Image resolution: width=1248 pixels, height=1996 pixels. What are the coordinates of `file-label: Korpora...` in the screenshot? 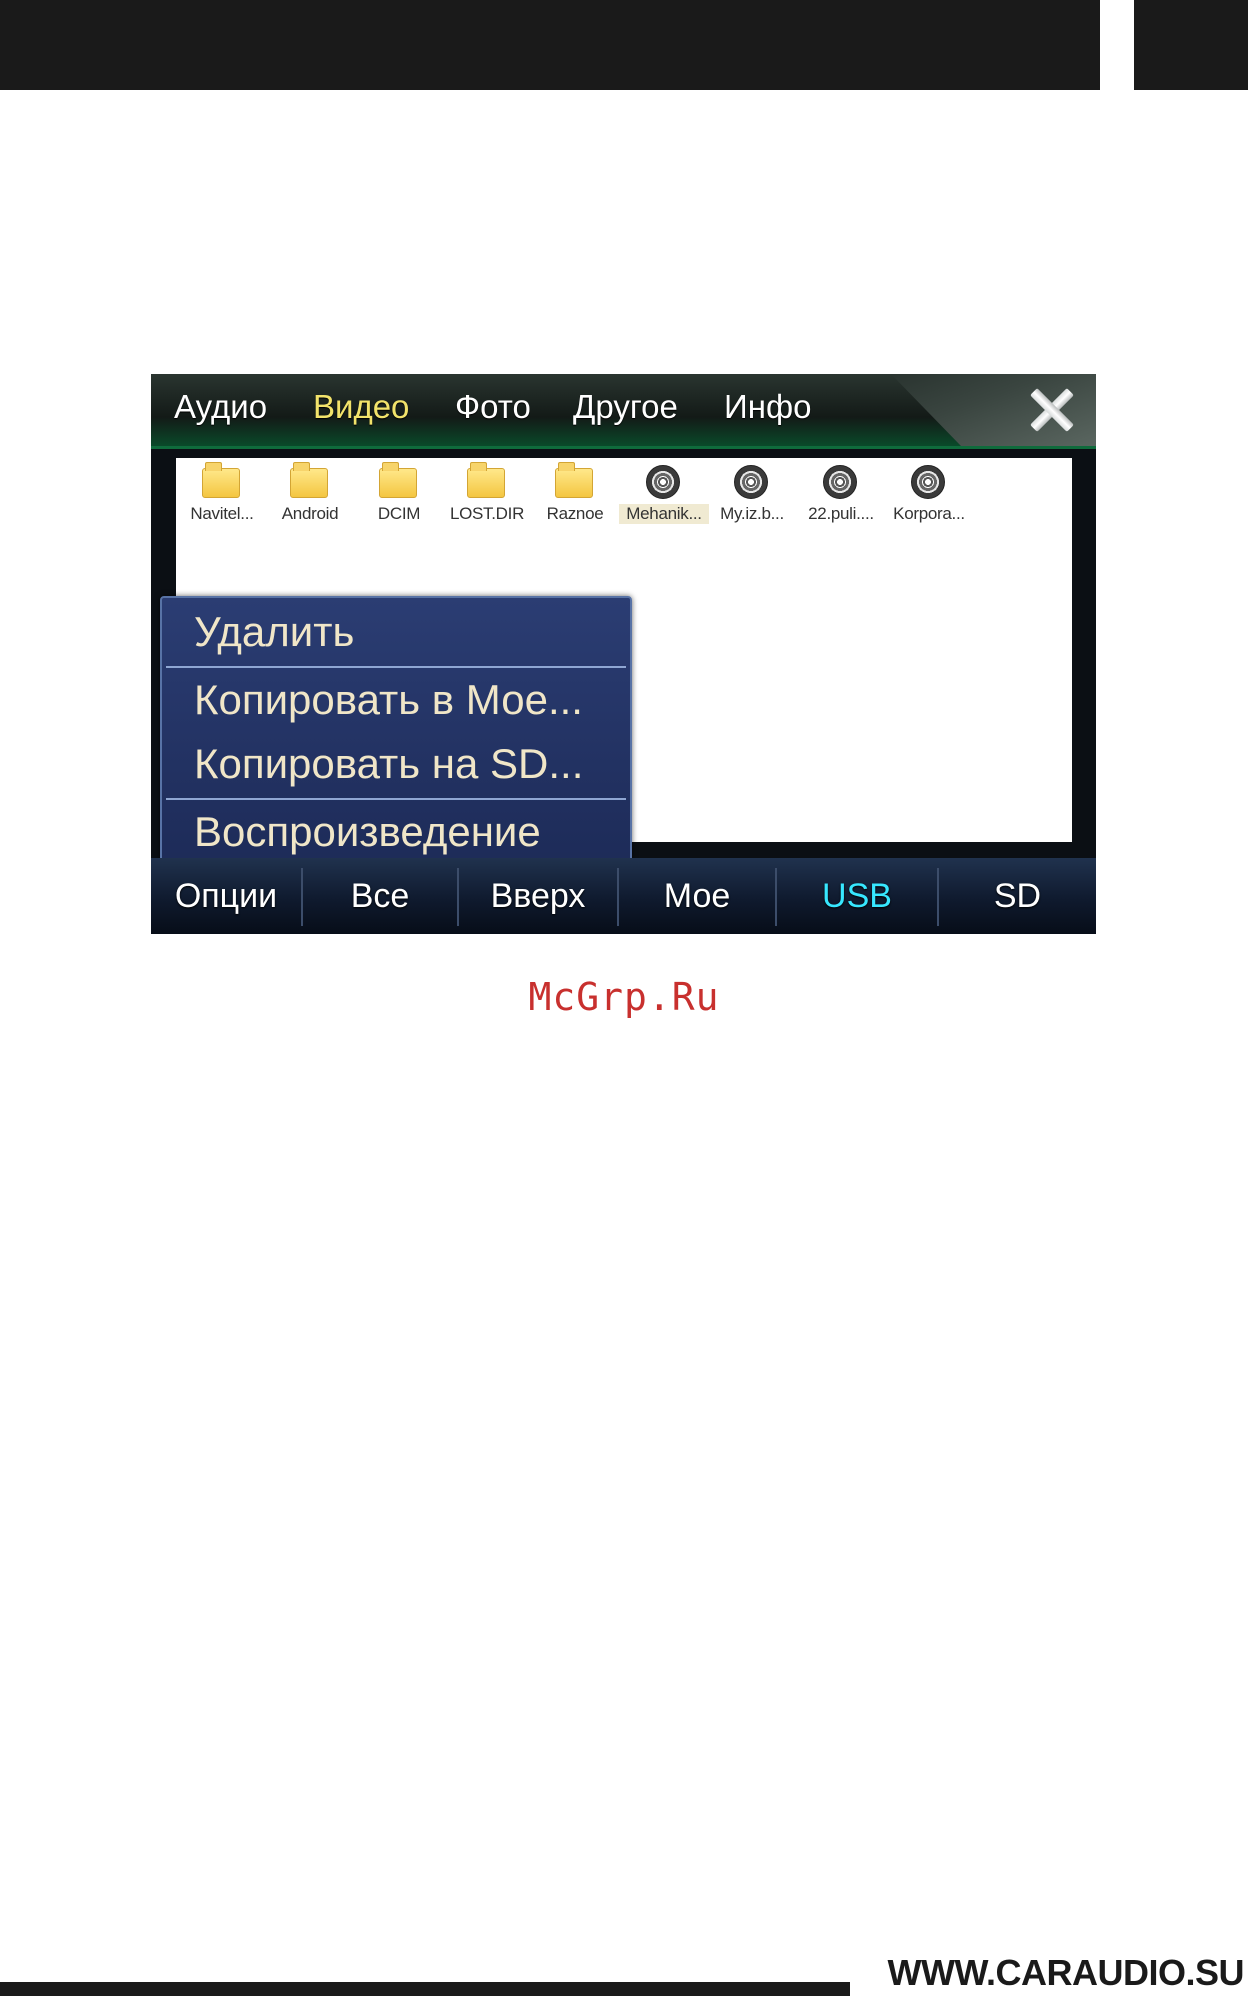 It's located at (929, 513).